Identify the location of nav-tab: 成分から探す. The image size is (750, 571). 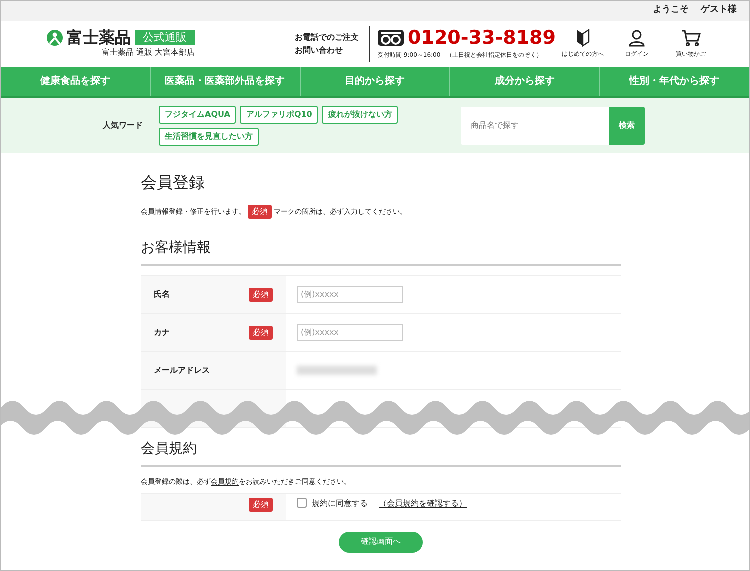
(524, 81).